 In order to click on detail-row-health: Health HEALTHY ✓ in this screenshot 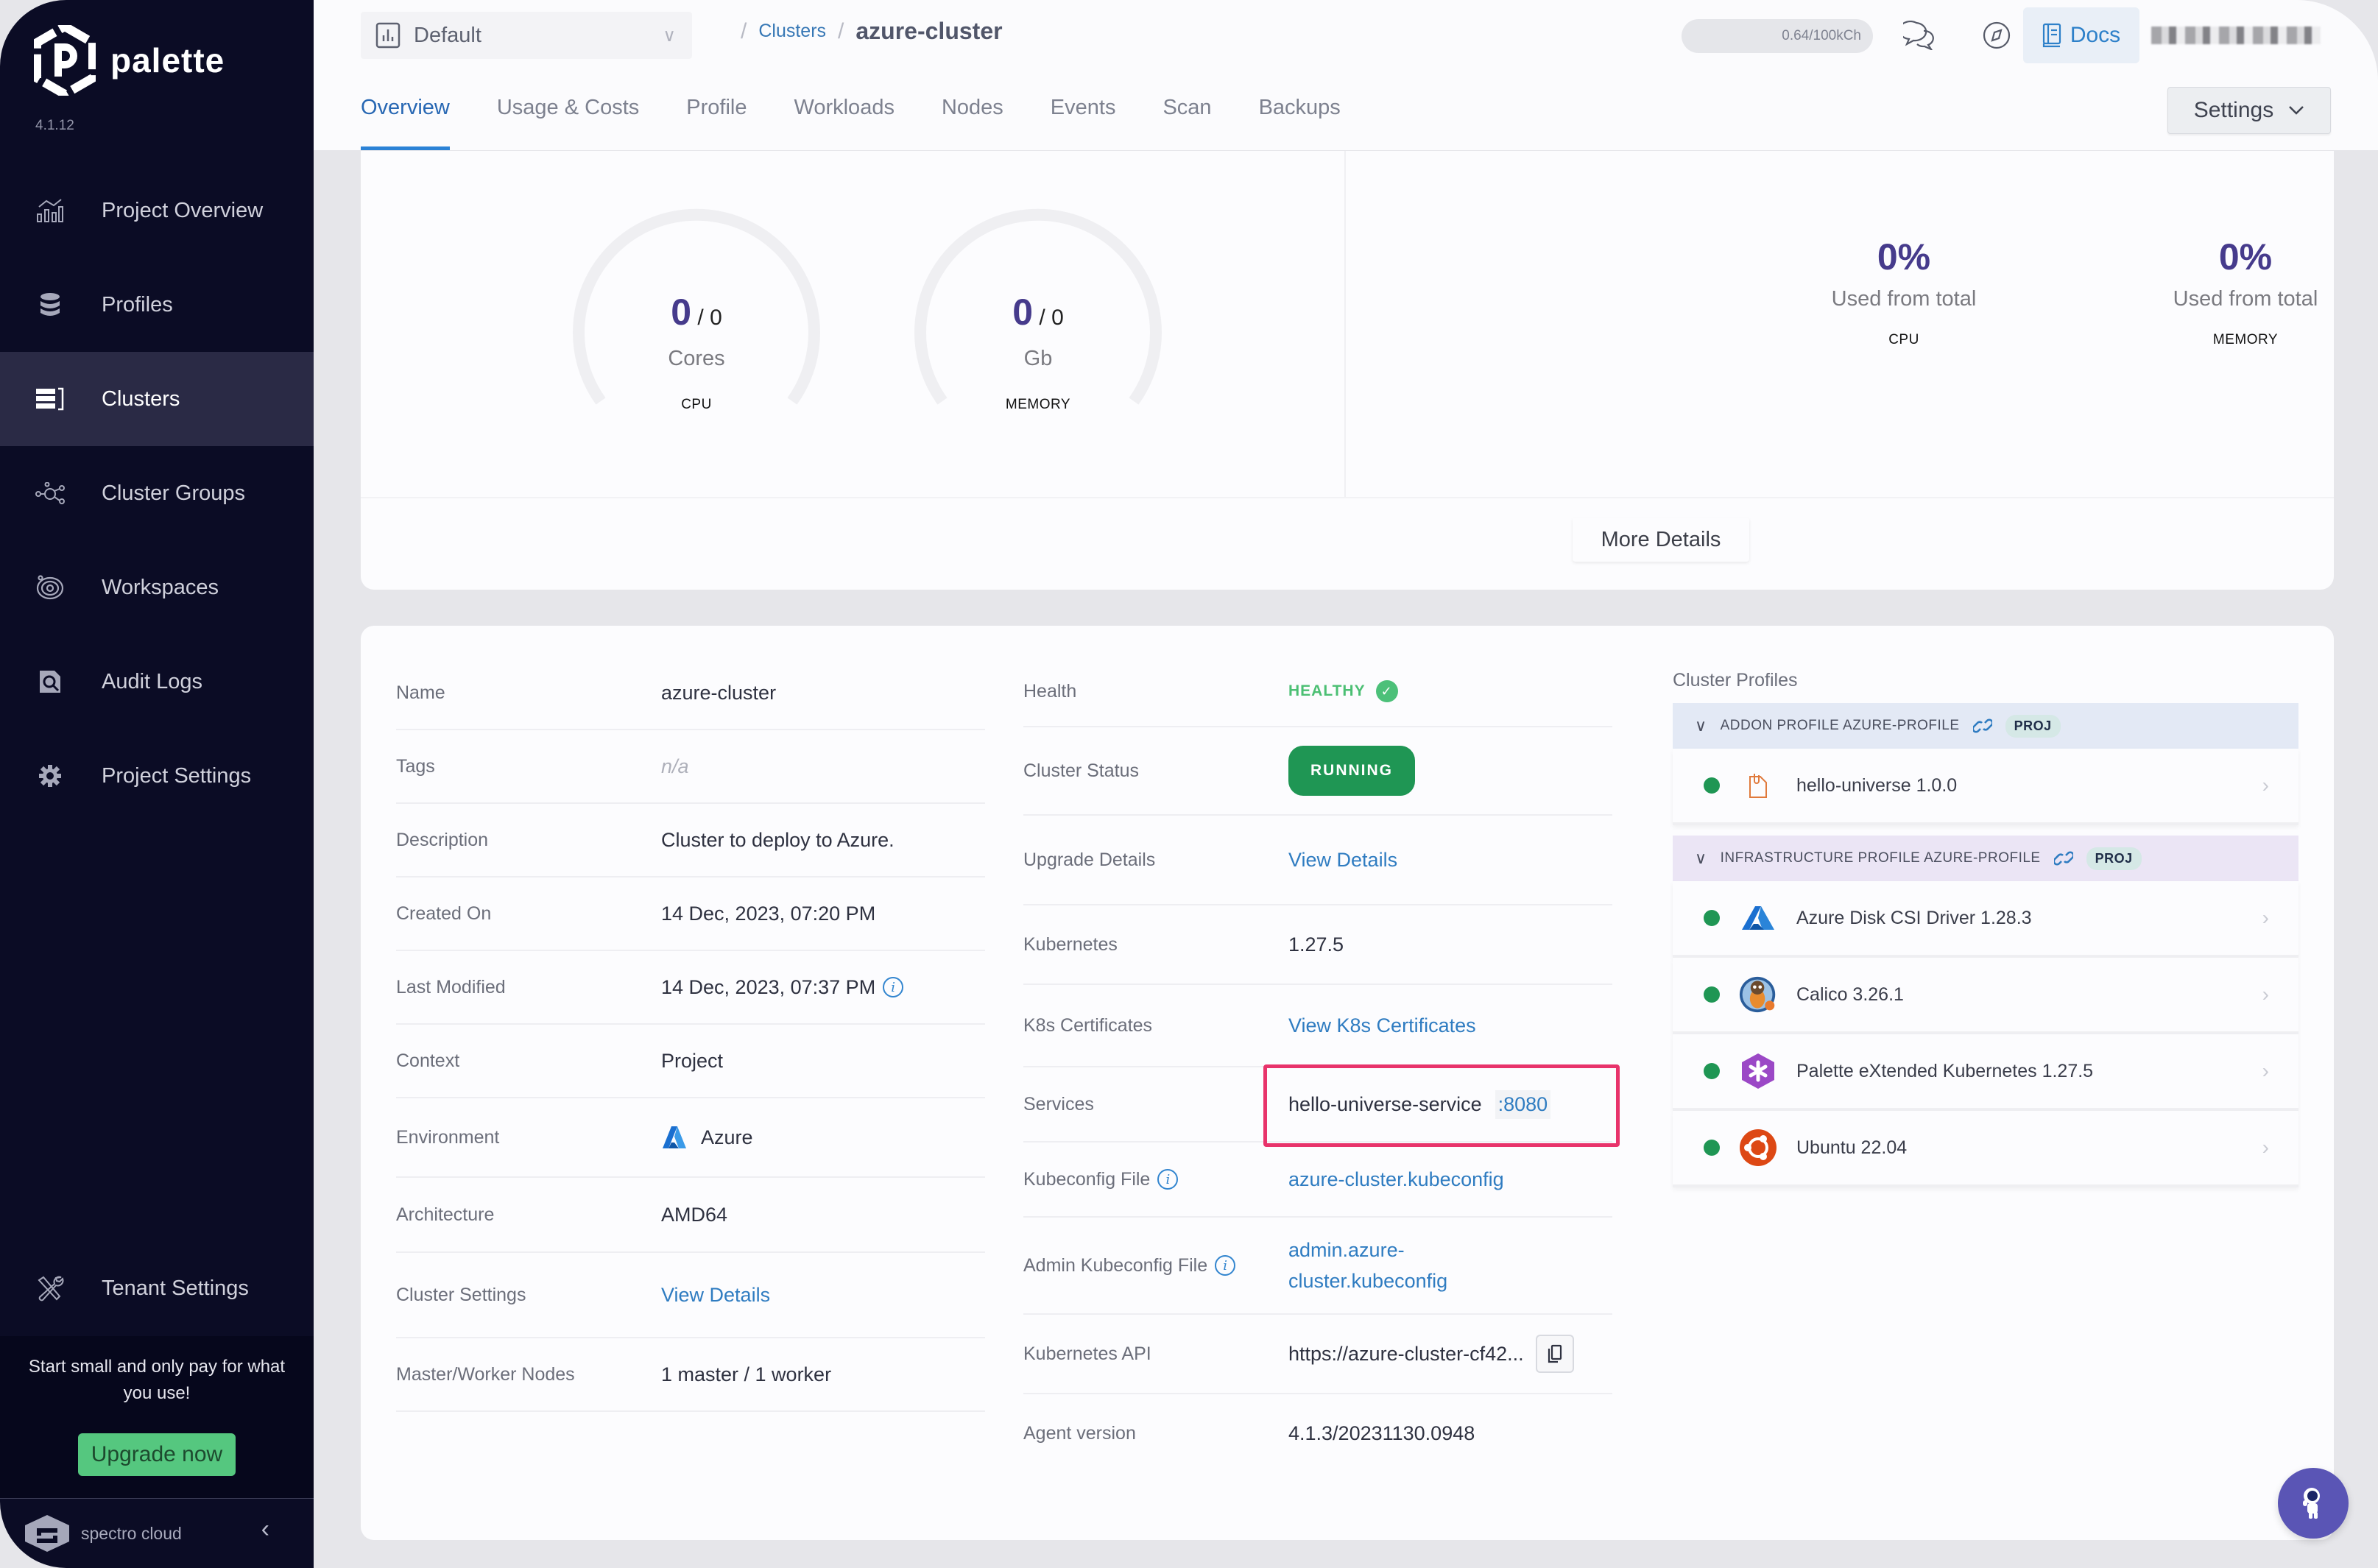, I will do `click(1317, 692)`.